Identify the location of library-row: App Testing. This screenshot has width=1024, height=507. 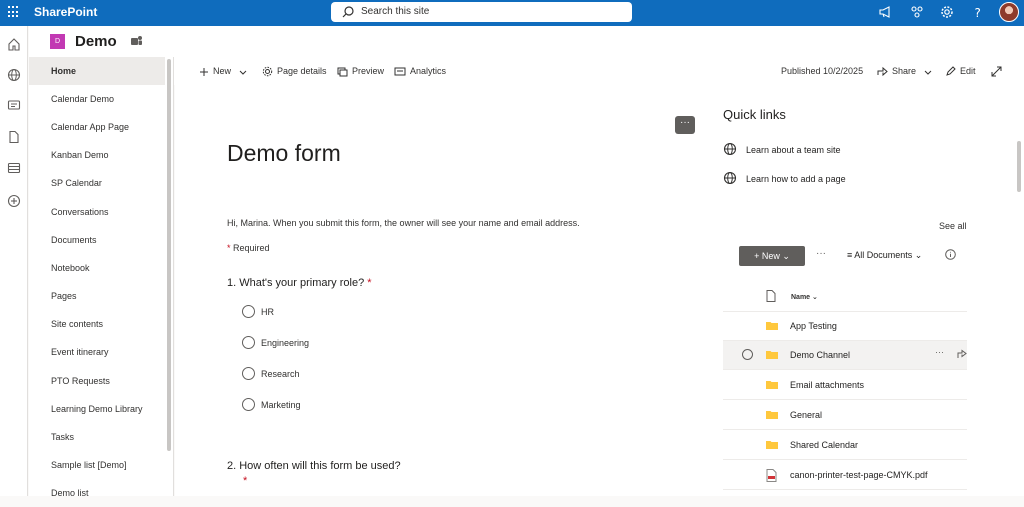
(845, 326).